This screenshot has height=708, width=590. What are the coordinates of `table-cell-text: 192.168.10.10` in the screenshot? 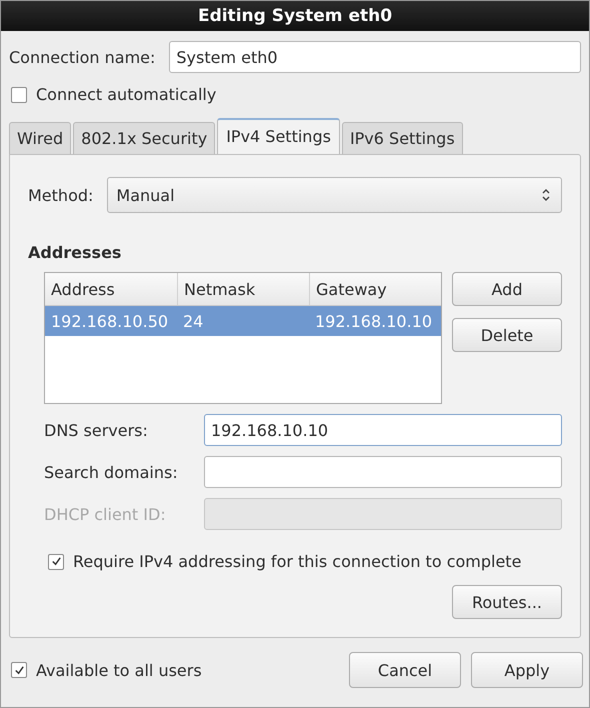 It's located at (374, 321).